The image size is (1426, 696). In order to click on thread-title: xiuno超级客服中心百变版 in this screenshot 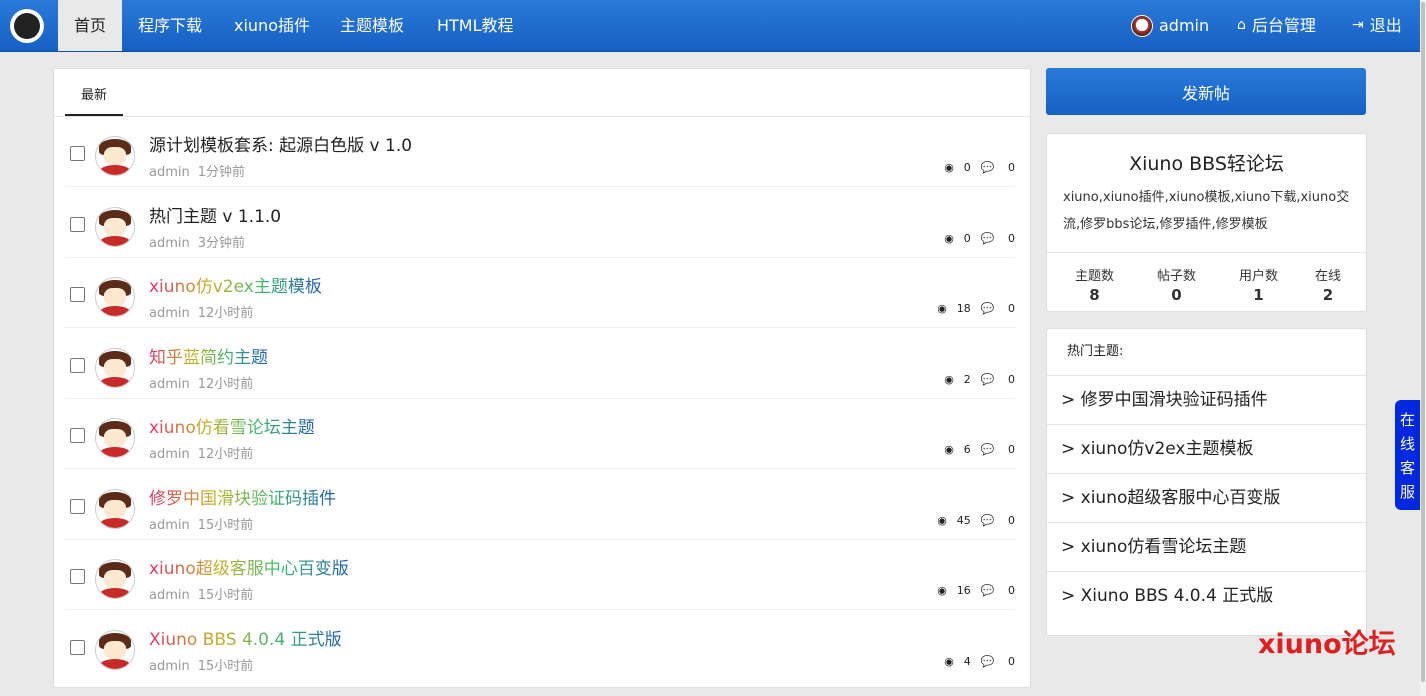, I will do `click(249, 566)`.